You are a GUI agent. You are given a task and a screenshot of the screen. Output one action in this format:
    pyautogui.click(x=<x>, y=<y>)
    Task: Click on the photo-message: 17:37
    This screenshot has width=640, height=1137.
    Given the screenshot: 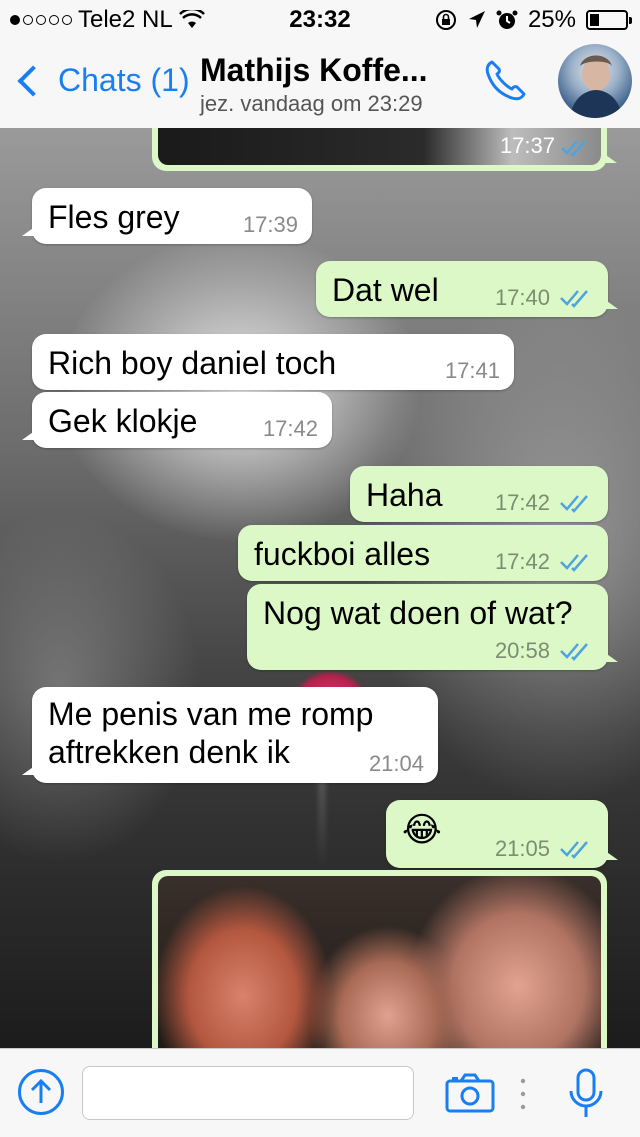 What is the action you would take?
    pyautogui.click(x=384, y=149)
    